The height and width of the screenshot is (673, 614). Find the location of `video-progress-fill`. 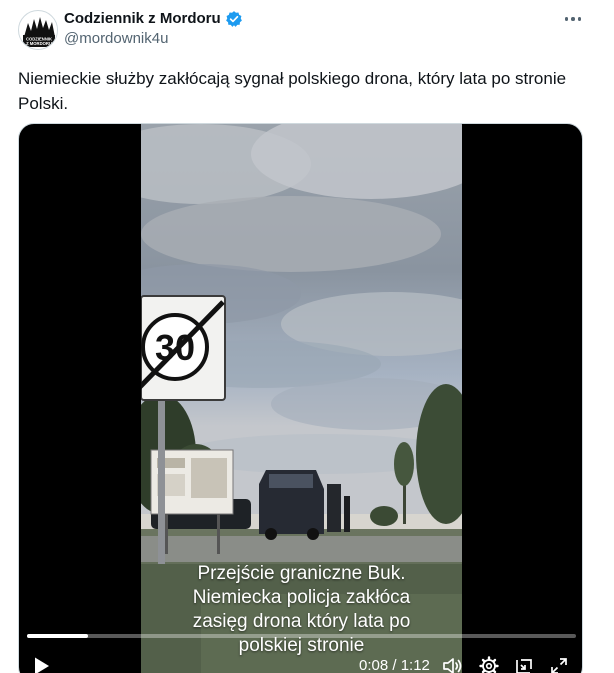

video-progress-fill is located at coordinates (57, 636).